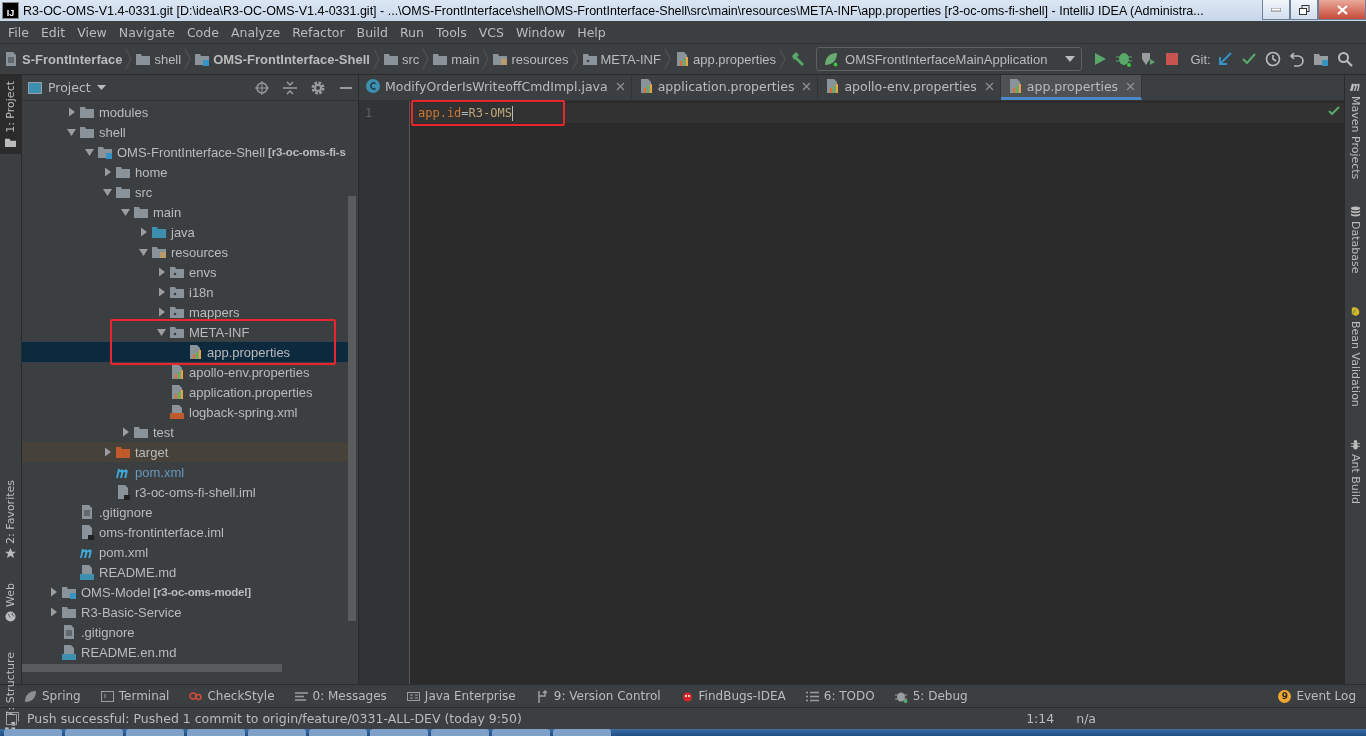  Describe the element at coordinates (185, 212) in the screenshot. I see `tree-item: main` at that location.